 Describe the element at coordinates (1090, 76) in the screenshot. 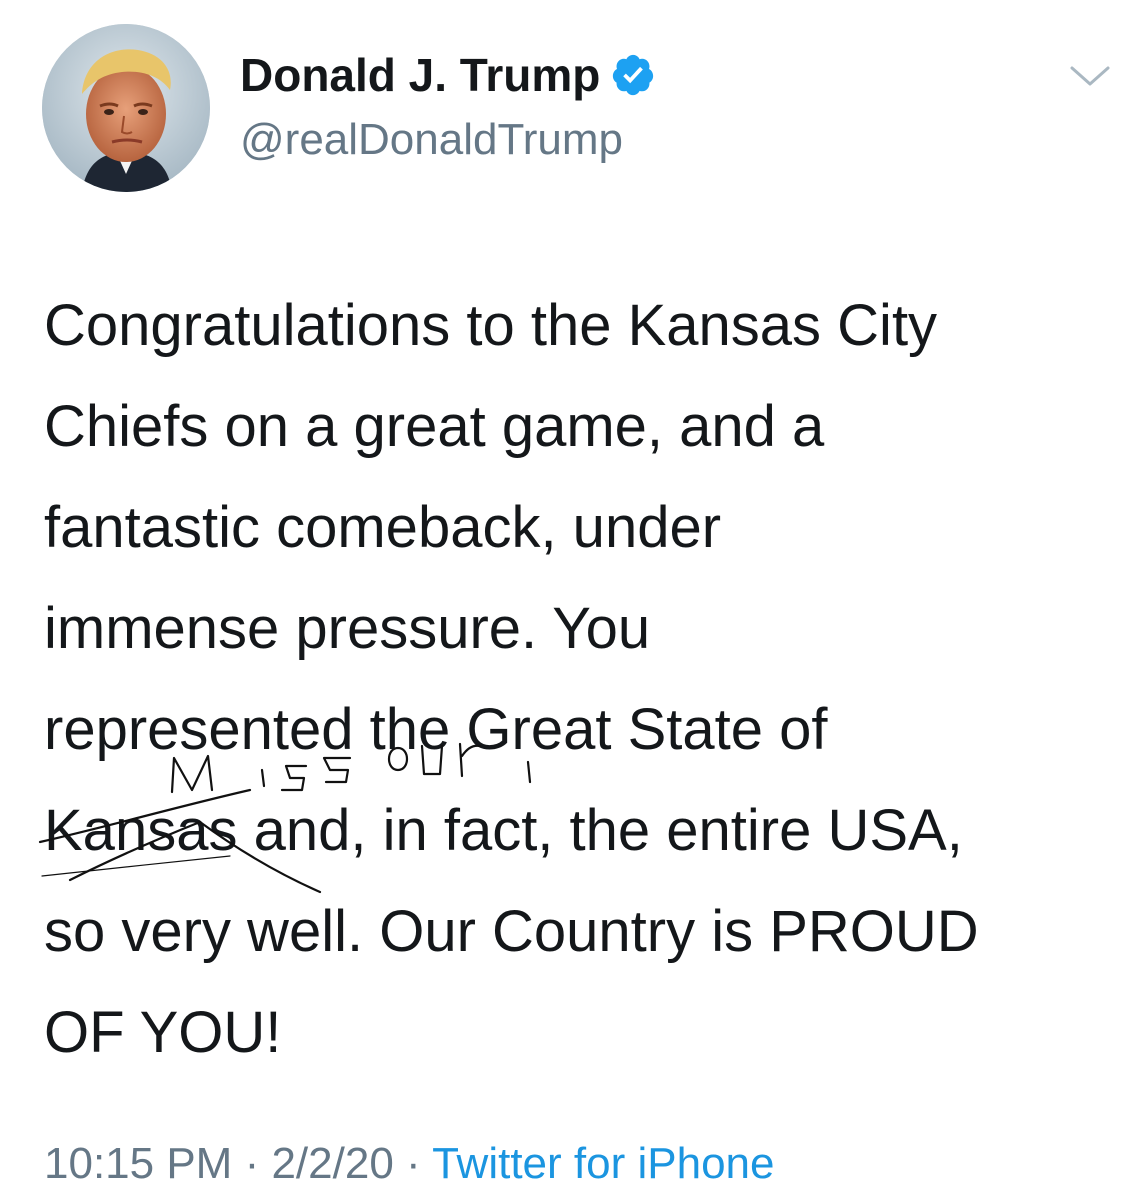

I see `chevron-down-icon` at that location.